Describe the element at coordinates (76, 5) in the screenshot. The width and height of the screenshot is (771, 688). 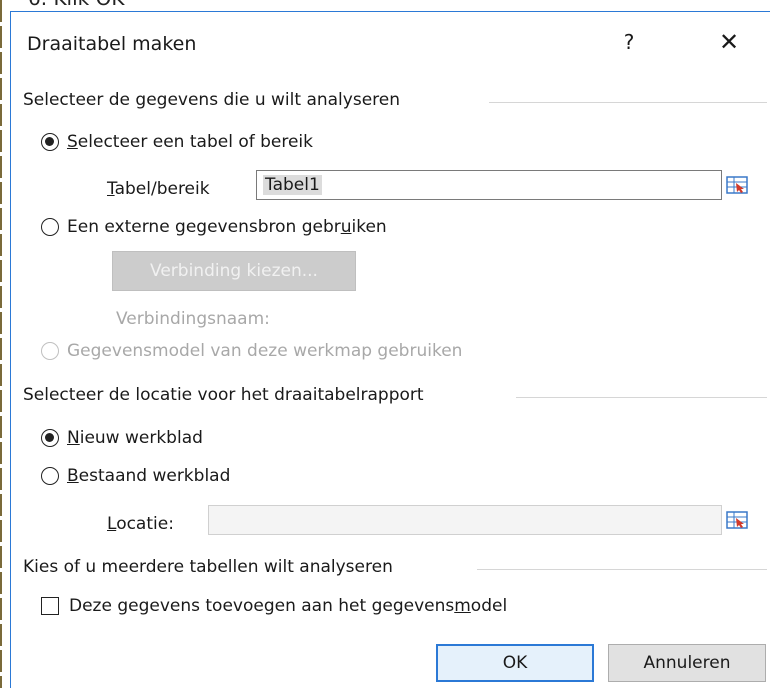
I see `step-caption: 6. Klik OK` at that location.